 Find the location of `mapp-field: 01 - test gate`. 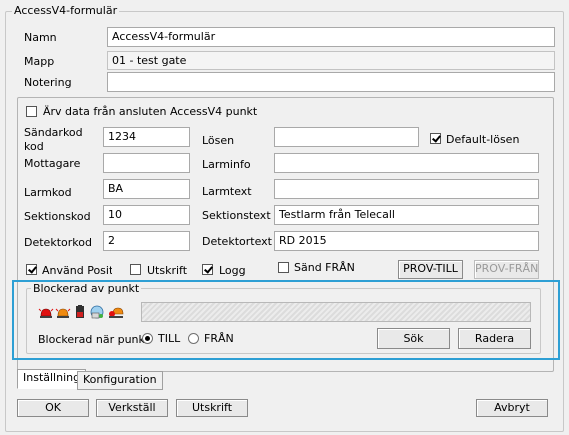

mapp-field: 01 - test gate is located at coordinates (331, 60).